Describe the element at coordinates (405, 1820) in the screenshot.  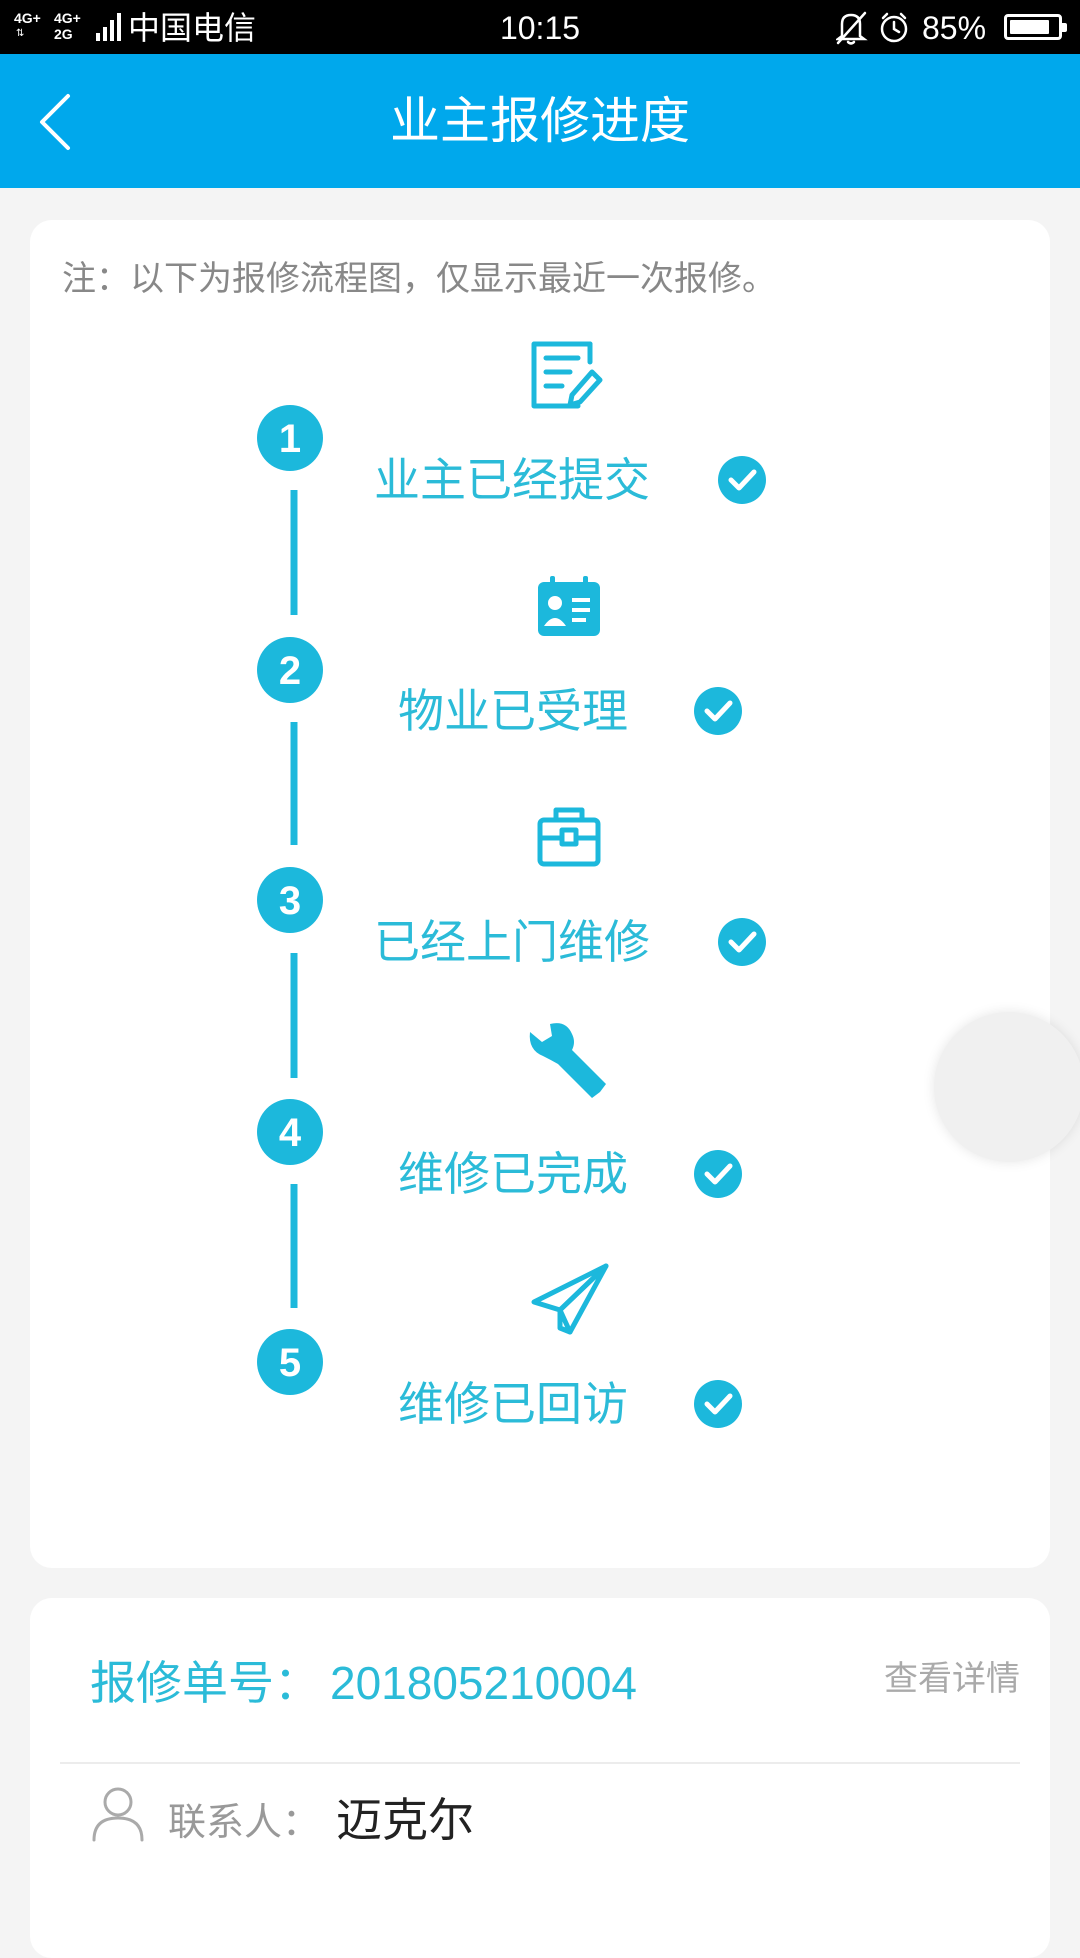
I see `contact-name: 迈克尔` at that location.